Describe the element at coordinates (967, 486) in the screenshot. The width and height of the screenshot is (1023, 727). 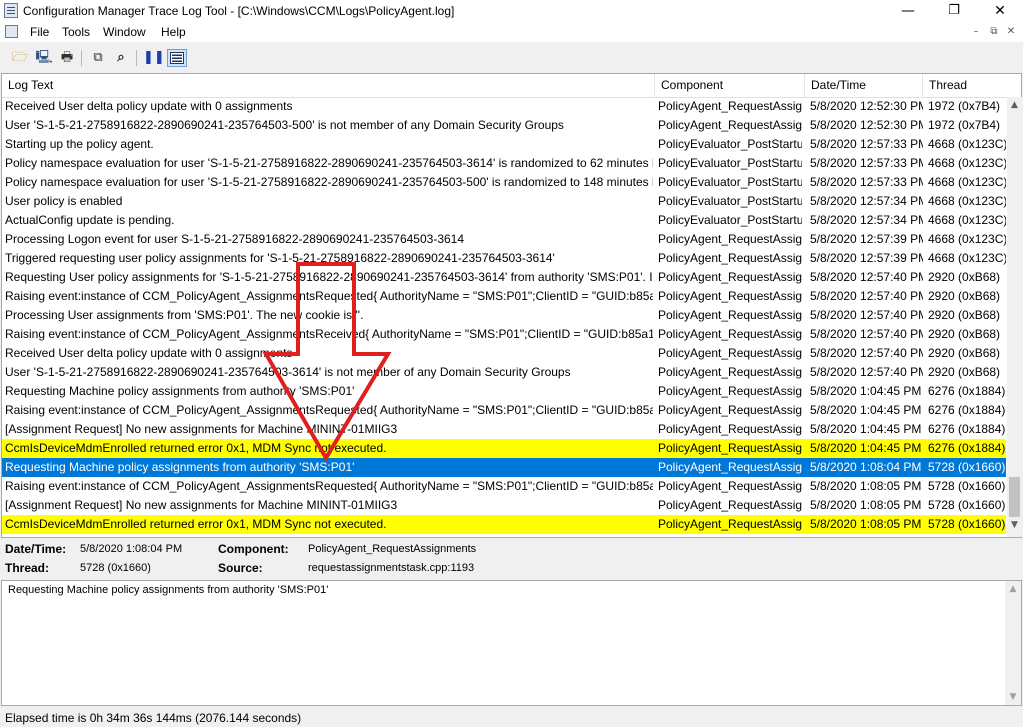
I see `row-thread: 5728 (0x1660)` at that location.